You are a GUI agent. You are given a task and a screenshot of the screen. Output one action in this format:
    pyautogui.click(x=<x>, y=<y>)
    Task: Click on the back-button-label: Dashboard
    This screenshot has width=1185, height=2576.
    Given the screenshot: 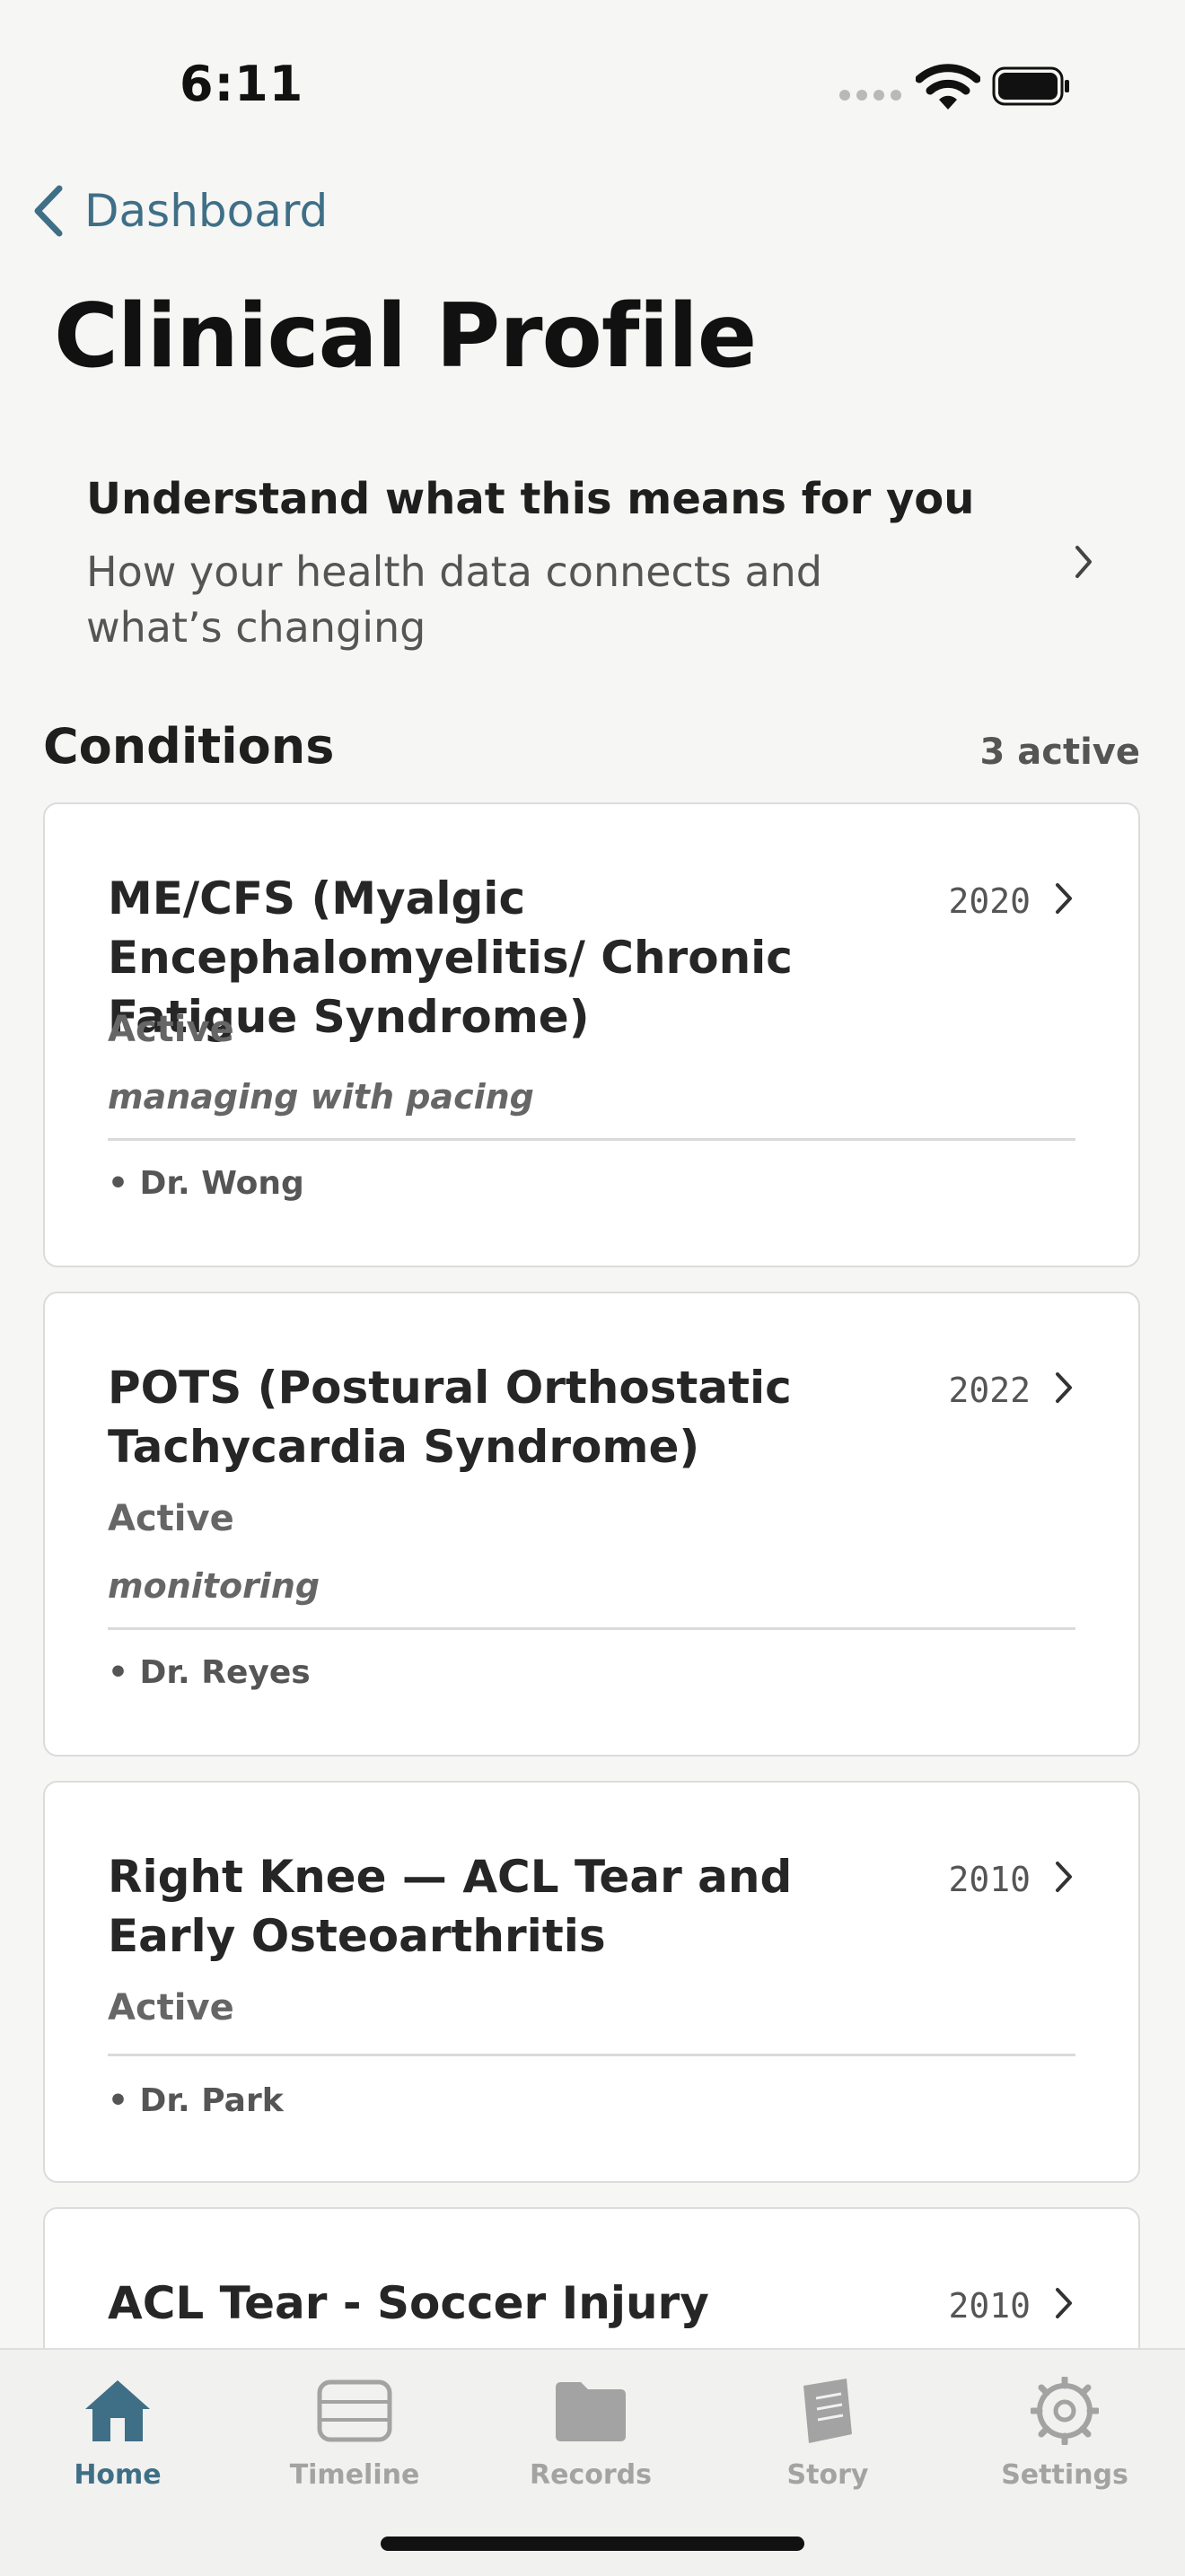 What is the action you would take?
    pyautogui.click(x=206, y=211)
    